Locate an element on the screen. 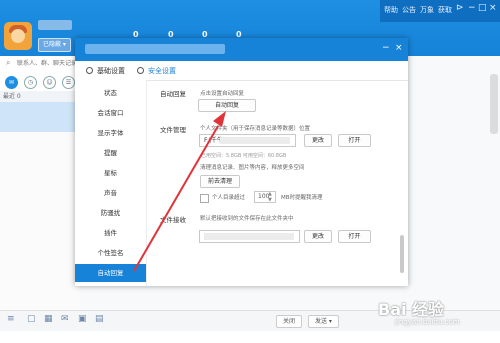 This screenshot has height=343, width=500. open-receive-button: 打开 is located at coordinates (354, 236).